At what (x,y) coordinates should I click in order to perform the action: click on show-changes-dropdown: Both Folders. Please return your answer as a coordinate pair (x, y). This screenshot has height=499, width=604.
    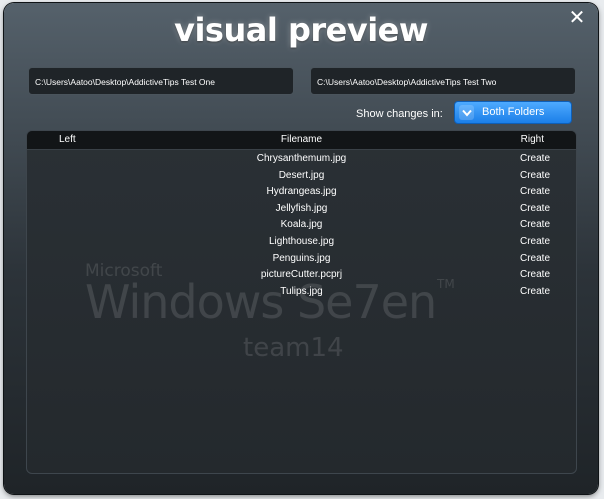
    Looking at the image, I should click on (513, 112).